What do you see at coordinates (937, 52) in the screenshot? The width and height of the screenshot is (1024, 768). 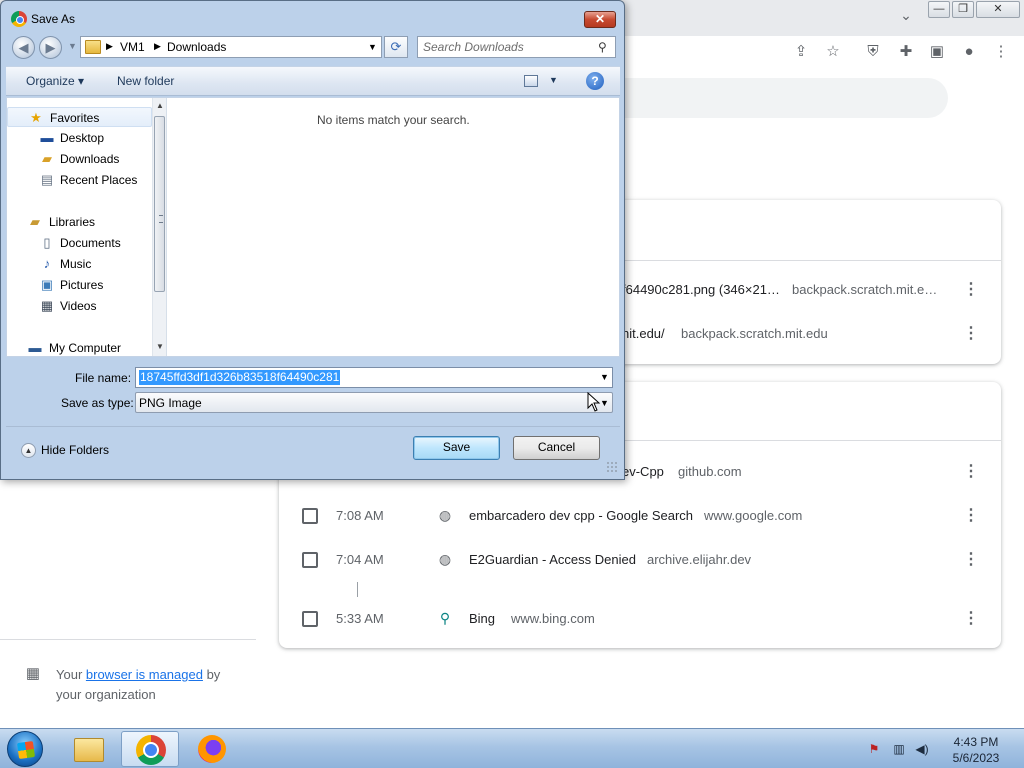 I see `side-panel-icon: ▣` at bounding box center [937, 52].